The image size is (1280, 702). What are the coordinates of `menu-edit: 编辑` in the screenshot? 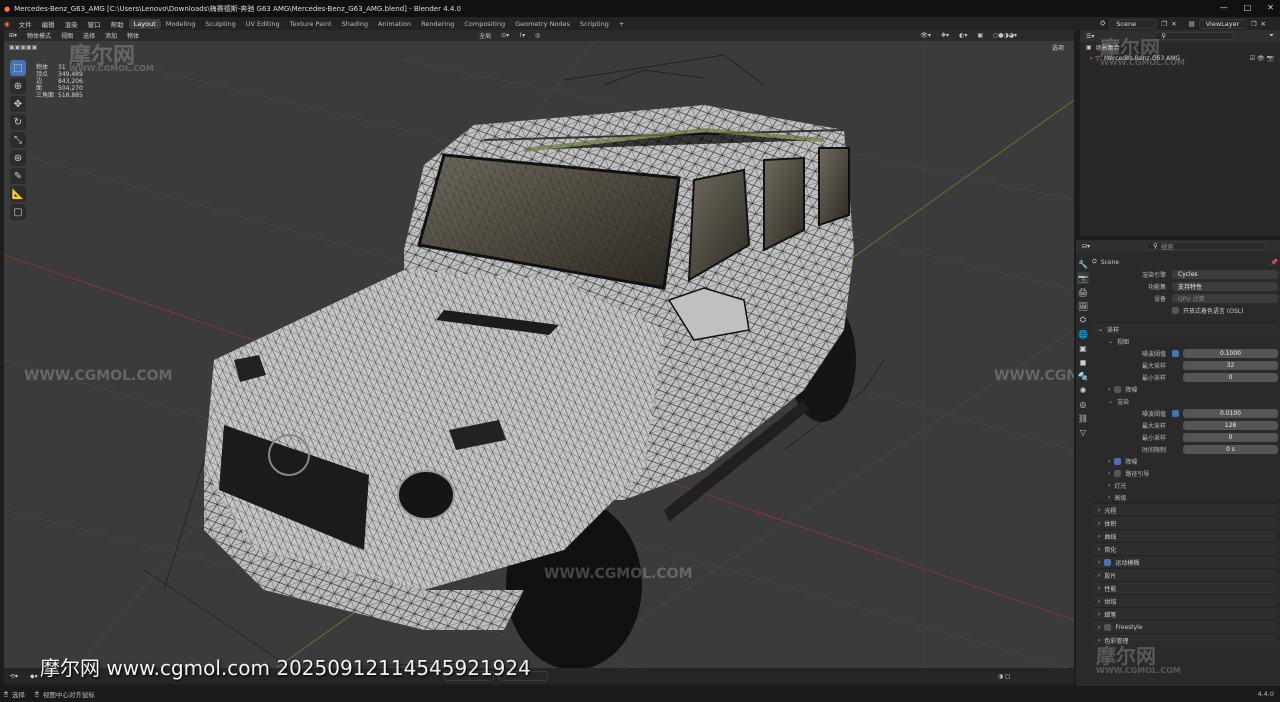 It's located at (48, 24).